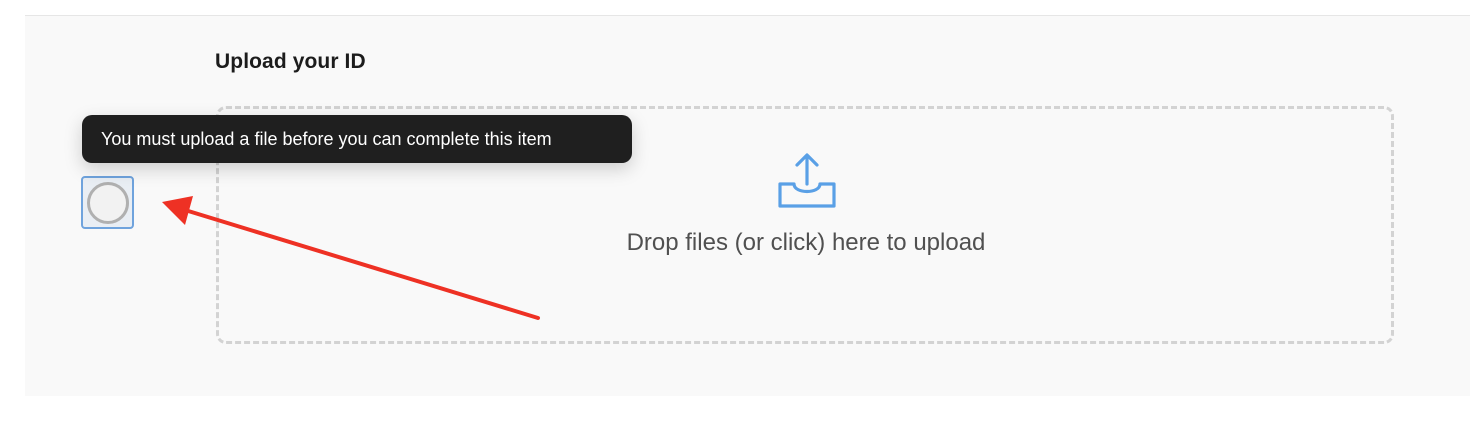  Describe the element at coordinates (806, 242) in the screenshot. I see `dropzone-prompt: Drop files (or click) here to upload` at that location.